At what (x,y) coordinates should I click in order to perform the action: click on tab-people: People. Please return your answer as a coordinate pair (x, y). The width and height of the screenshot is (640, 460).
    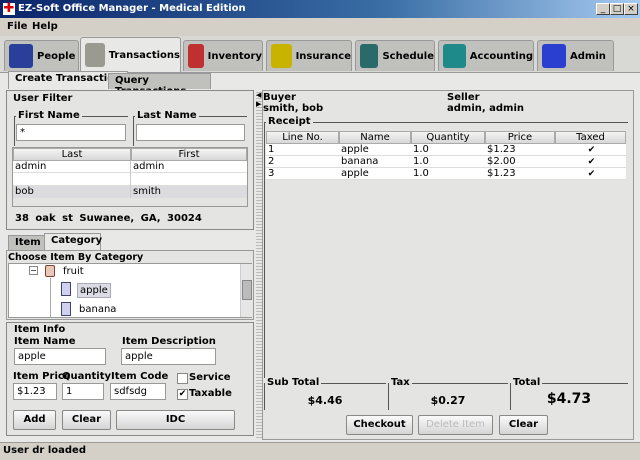
    Looking at the image, I should click on (41, 55).